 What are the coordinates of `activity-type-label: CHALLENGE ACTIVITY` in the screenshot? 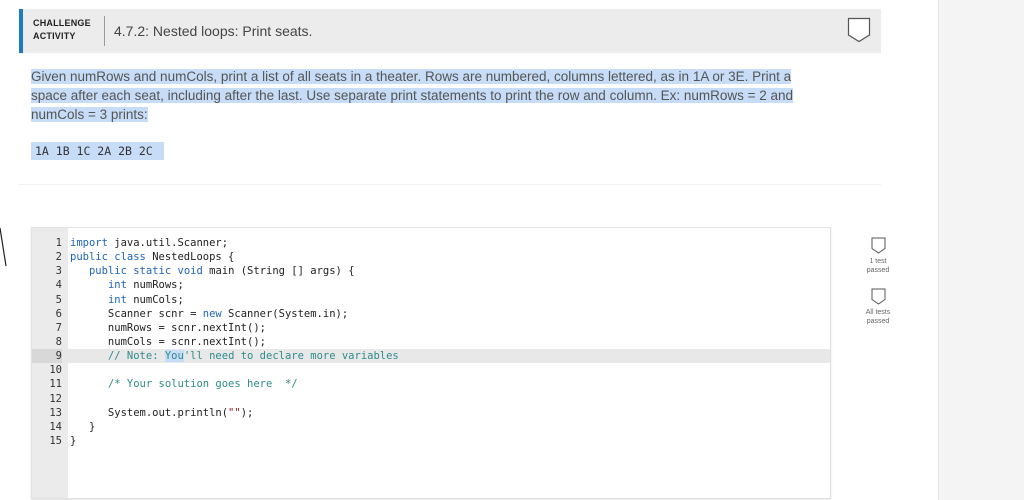 It's located at (66, 30).